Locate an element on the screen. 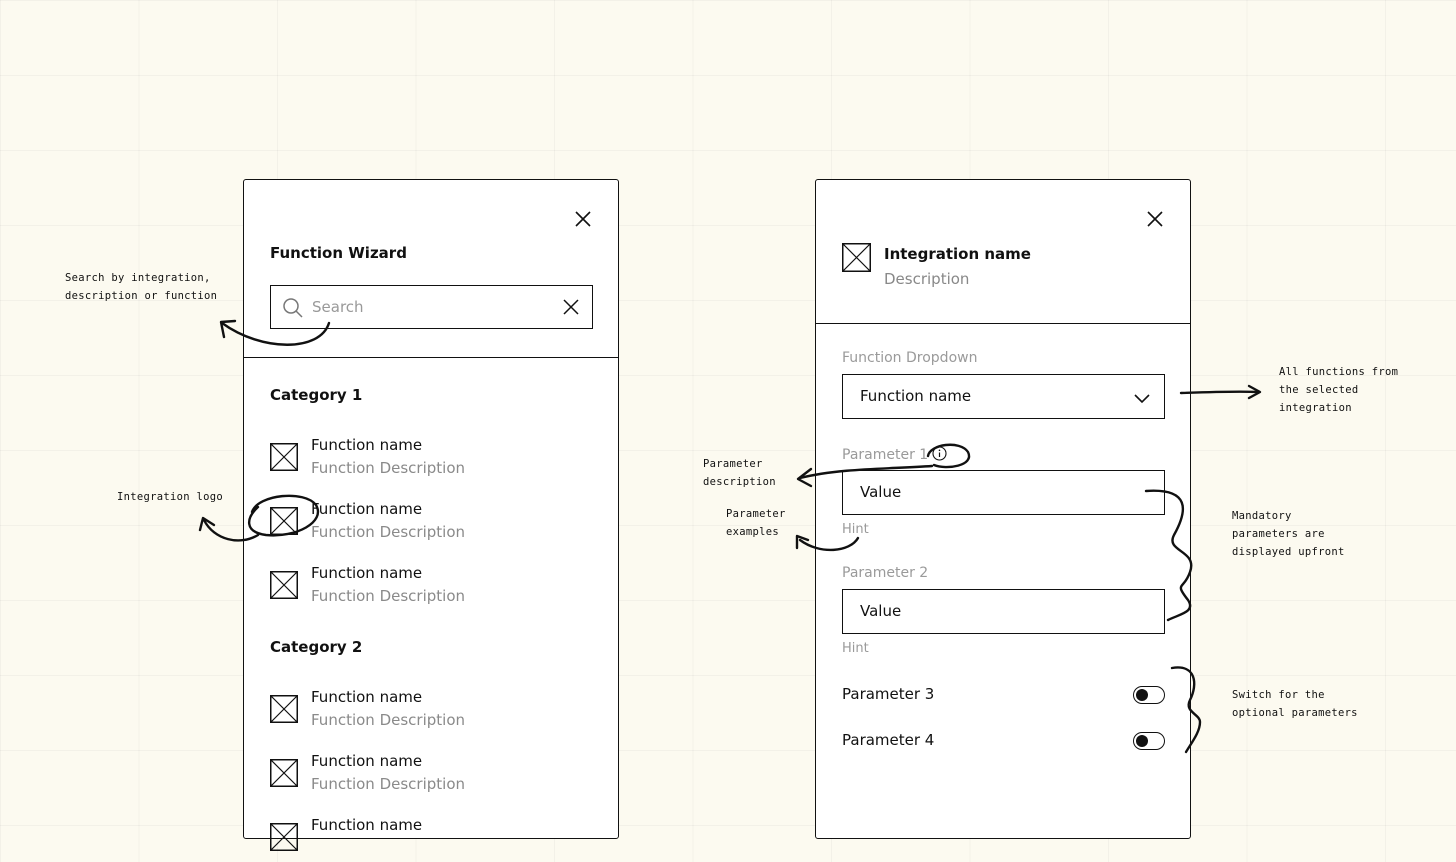 This screenshot has height=862, width=1456. function-dropdown-value: Function name is located at coordinates (916, 396).